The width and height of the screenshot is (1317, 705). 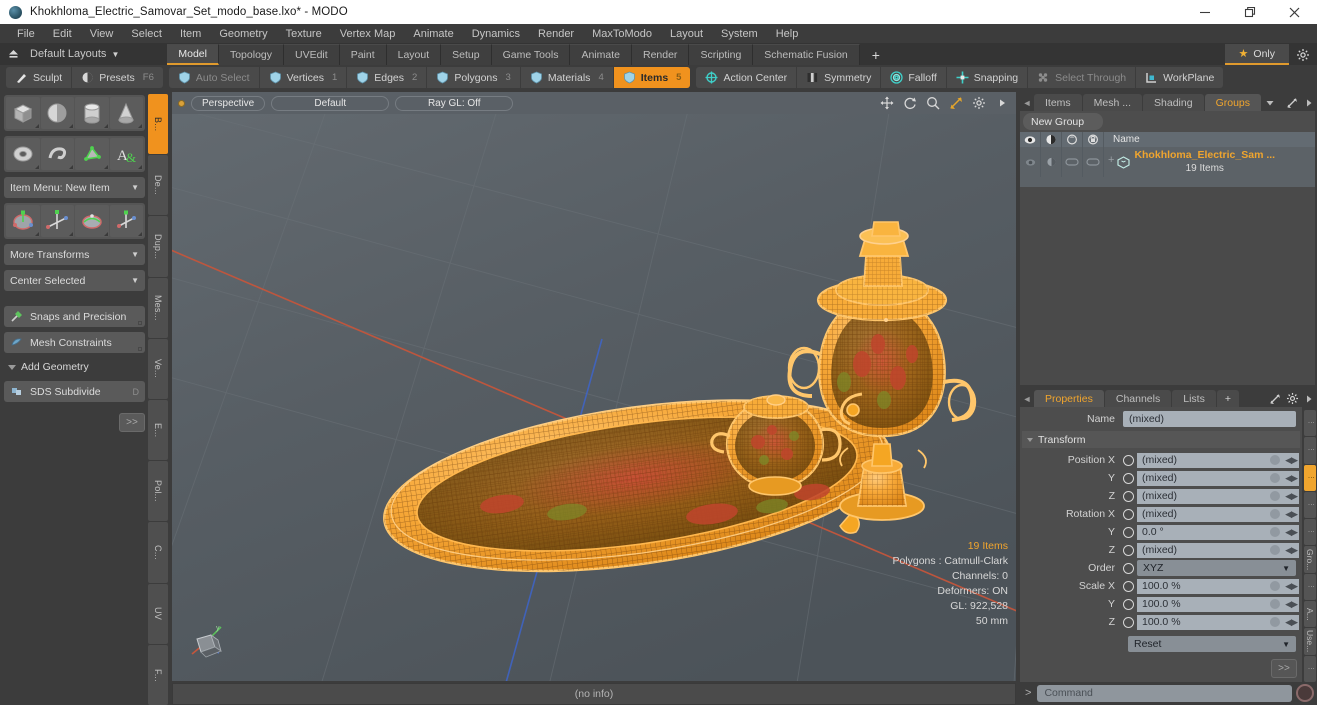 I want to click on fit-icon, so click(x=955, y=103).